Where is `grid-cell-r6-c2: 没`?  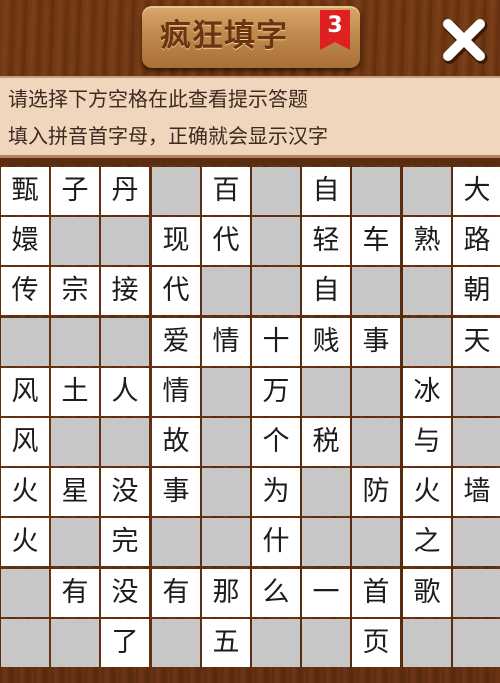 grid-cell-r6-c2: 没 is located at coordinates (125, 492).